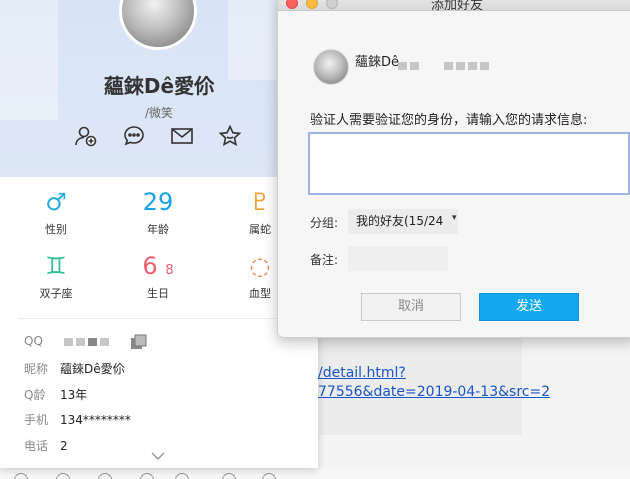 This screenshot has width=630, height=479. I want to click on friend-id-masked, so click(445, 64).